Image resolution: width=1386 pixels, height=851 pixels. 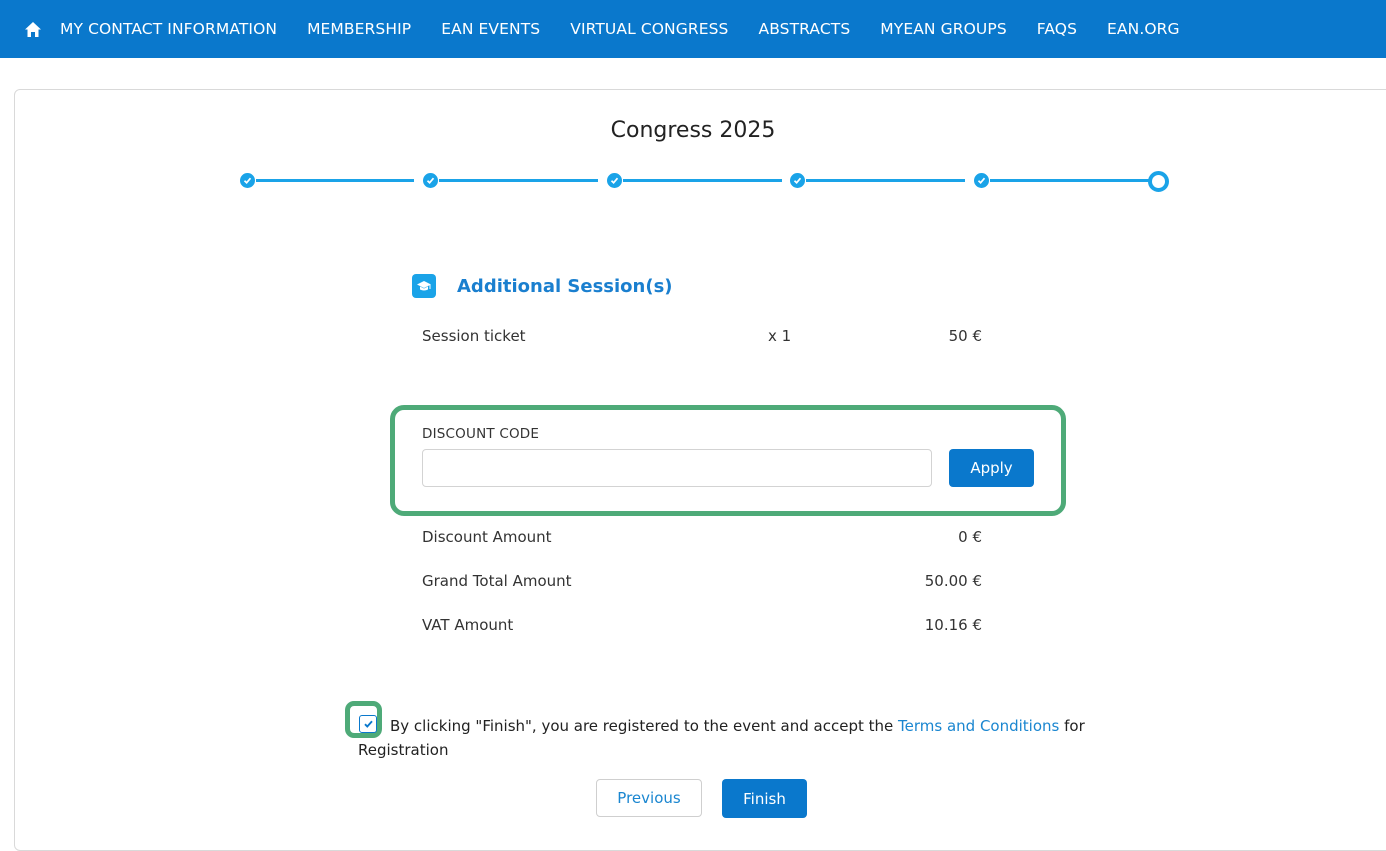 I want to click on step-5-complete-icon, so click(x=981, y=180).